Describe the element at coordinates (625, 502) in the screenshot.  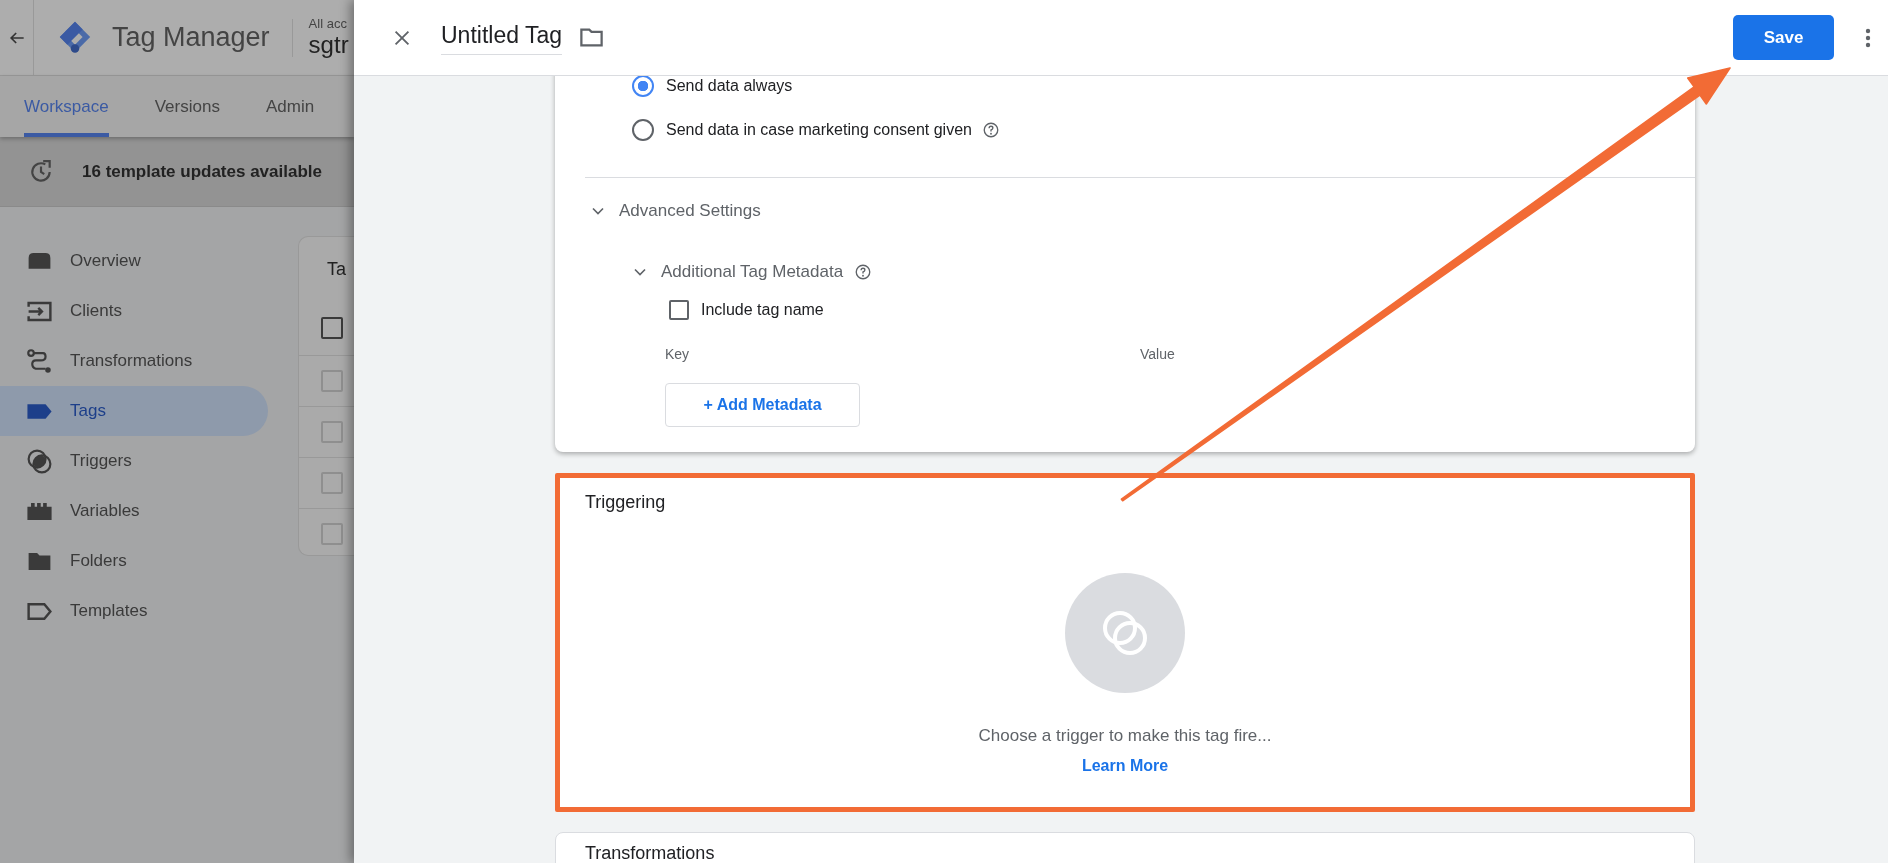
I see `card-title: Triggering` at that location.